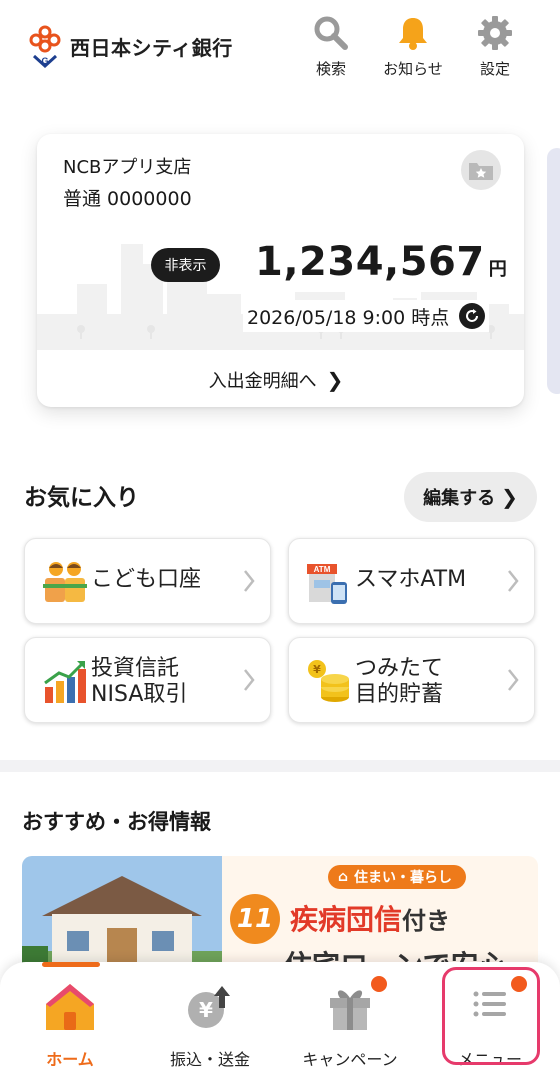 The height and width of the screenshot is (1080, 560). I want to click on star-folder-icon, so click(481, 171).